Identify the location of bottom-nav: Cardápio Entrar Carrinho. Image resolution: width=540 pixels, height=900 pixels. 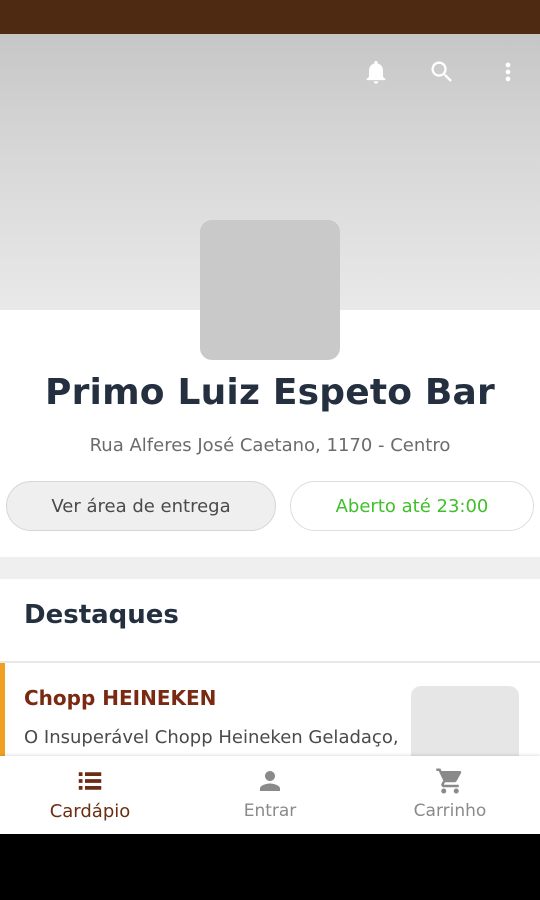
(270, 795).